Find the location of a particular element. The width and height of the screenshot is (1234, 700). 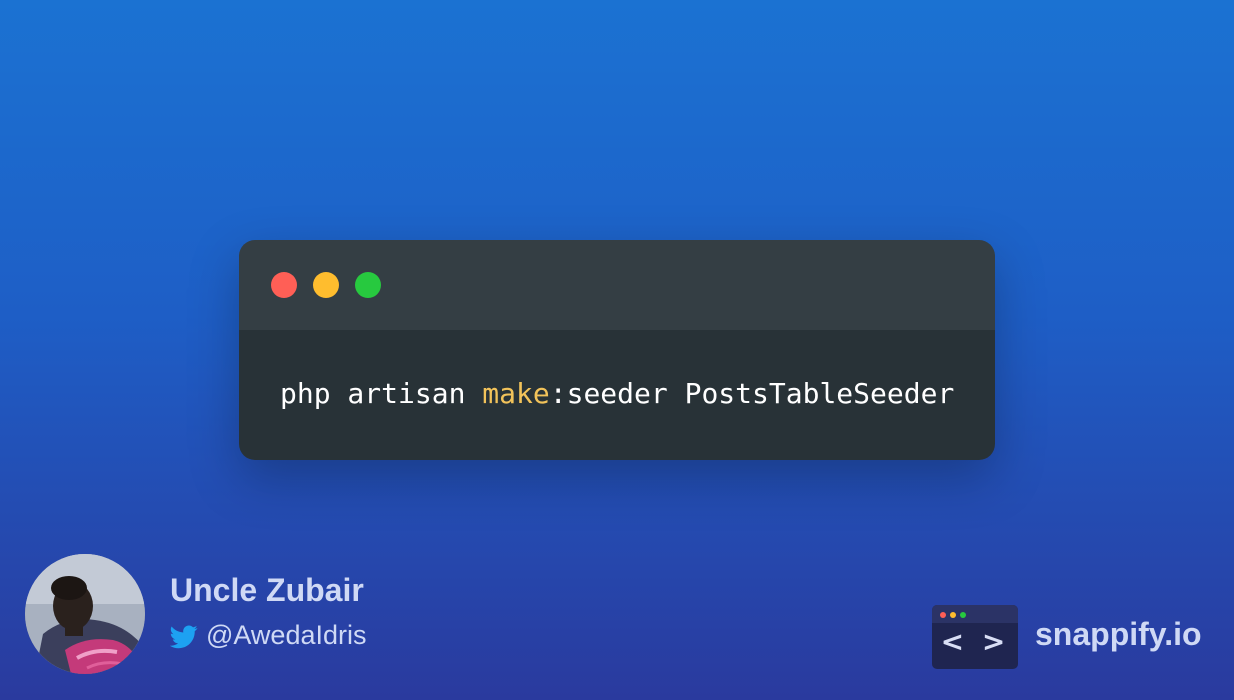

brand-logo-titlebar is located at coordinates (975, 614).